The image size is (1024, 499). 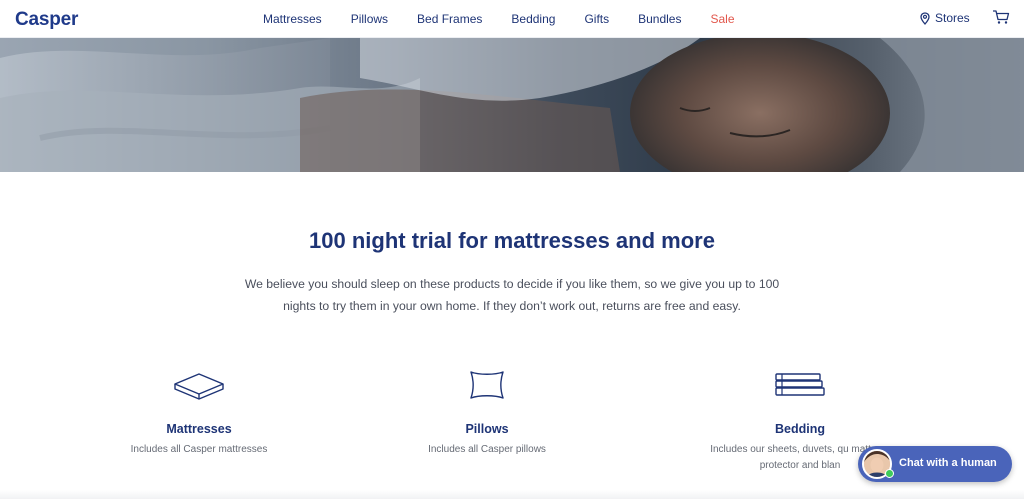 What do you see at coordinates (512, 494) in the screenshot?
I see `bottom-fade` at bounding box center [512, 494].